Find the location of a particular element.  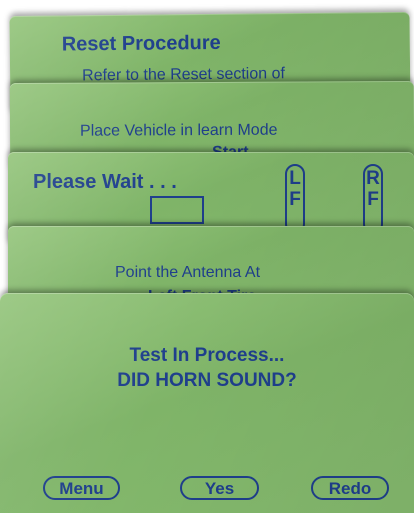

learn-mode-instruction: Place Vehicle in learn Mode is located at coordinates (178, 130).